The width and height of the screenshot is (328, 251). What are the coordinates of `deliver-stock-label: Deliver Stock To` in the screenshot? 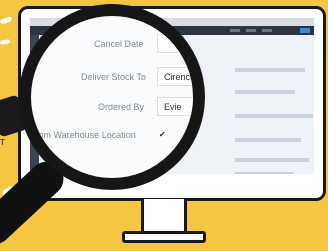 It's located at (113, 77).